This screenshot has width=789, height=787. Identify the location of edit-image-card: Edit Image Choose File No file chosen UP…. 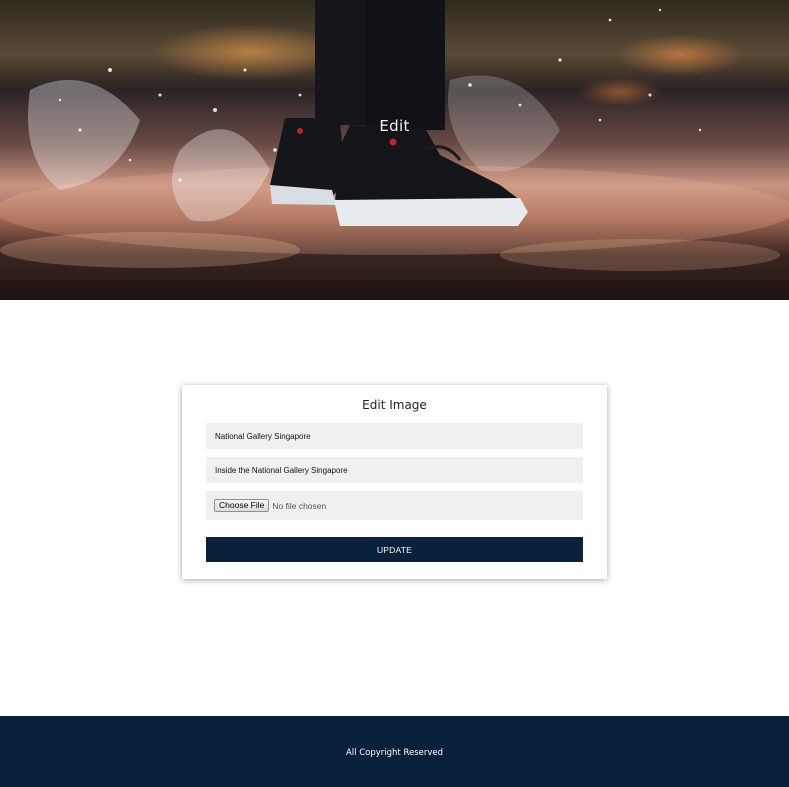
(394, 482).